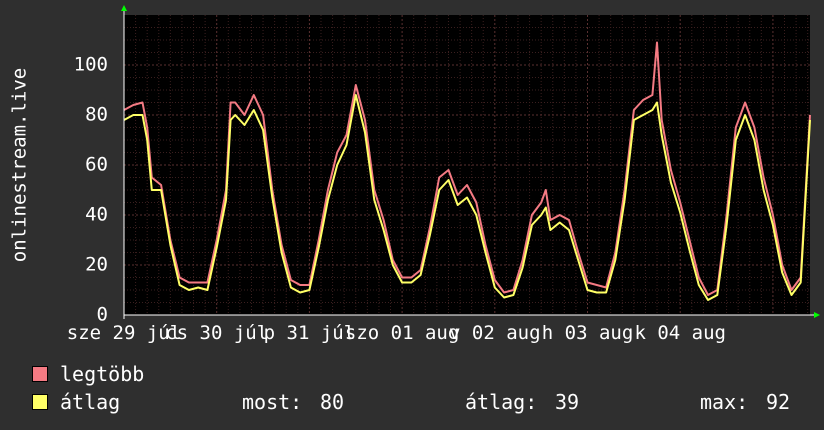 The image size is (824, 430). Describe the element at coordinates (216, 333) in the screenshot. I see `x-tick-label: cs 30 júl` at that location.